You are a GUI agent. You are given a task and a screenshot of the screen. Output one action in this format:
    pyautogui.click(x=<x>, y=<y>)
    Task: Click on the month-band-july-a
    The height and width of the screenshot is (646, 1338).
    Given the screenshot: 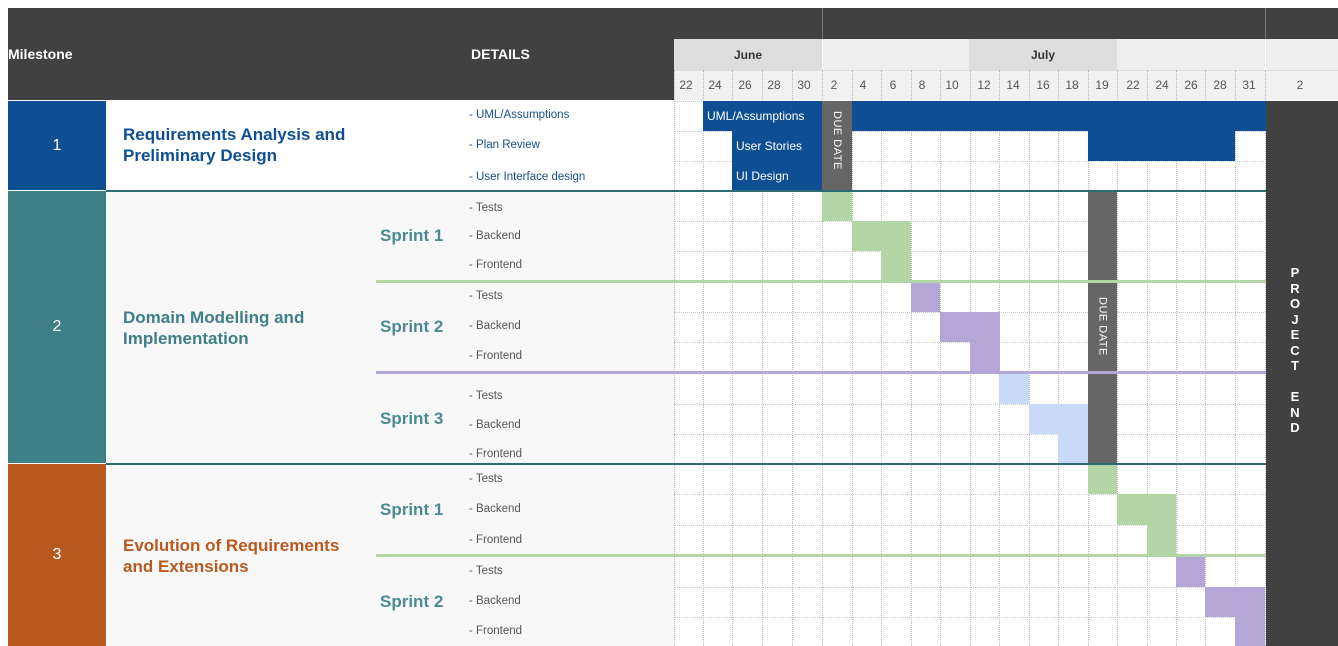 What is the action you would take?
    pyautogui.click(x=896, y=54)
    